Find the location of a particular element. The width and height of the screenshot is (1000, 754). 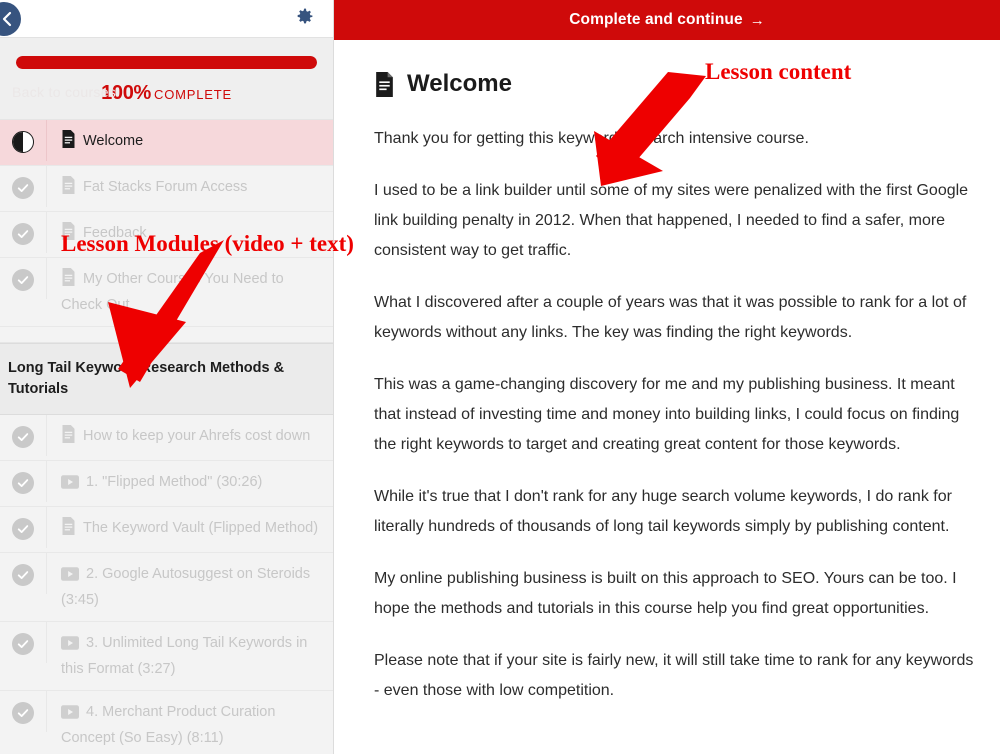

lesson-row-body: 1. "Flipped Method" (30:26) is located at coordinates (190, 483).